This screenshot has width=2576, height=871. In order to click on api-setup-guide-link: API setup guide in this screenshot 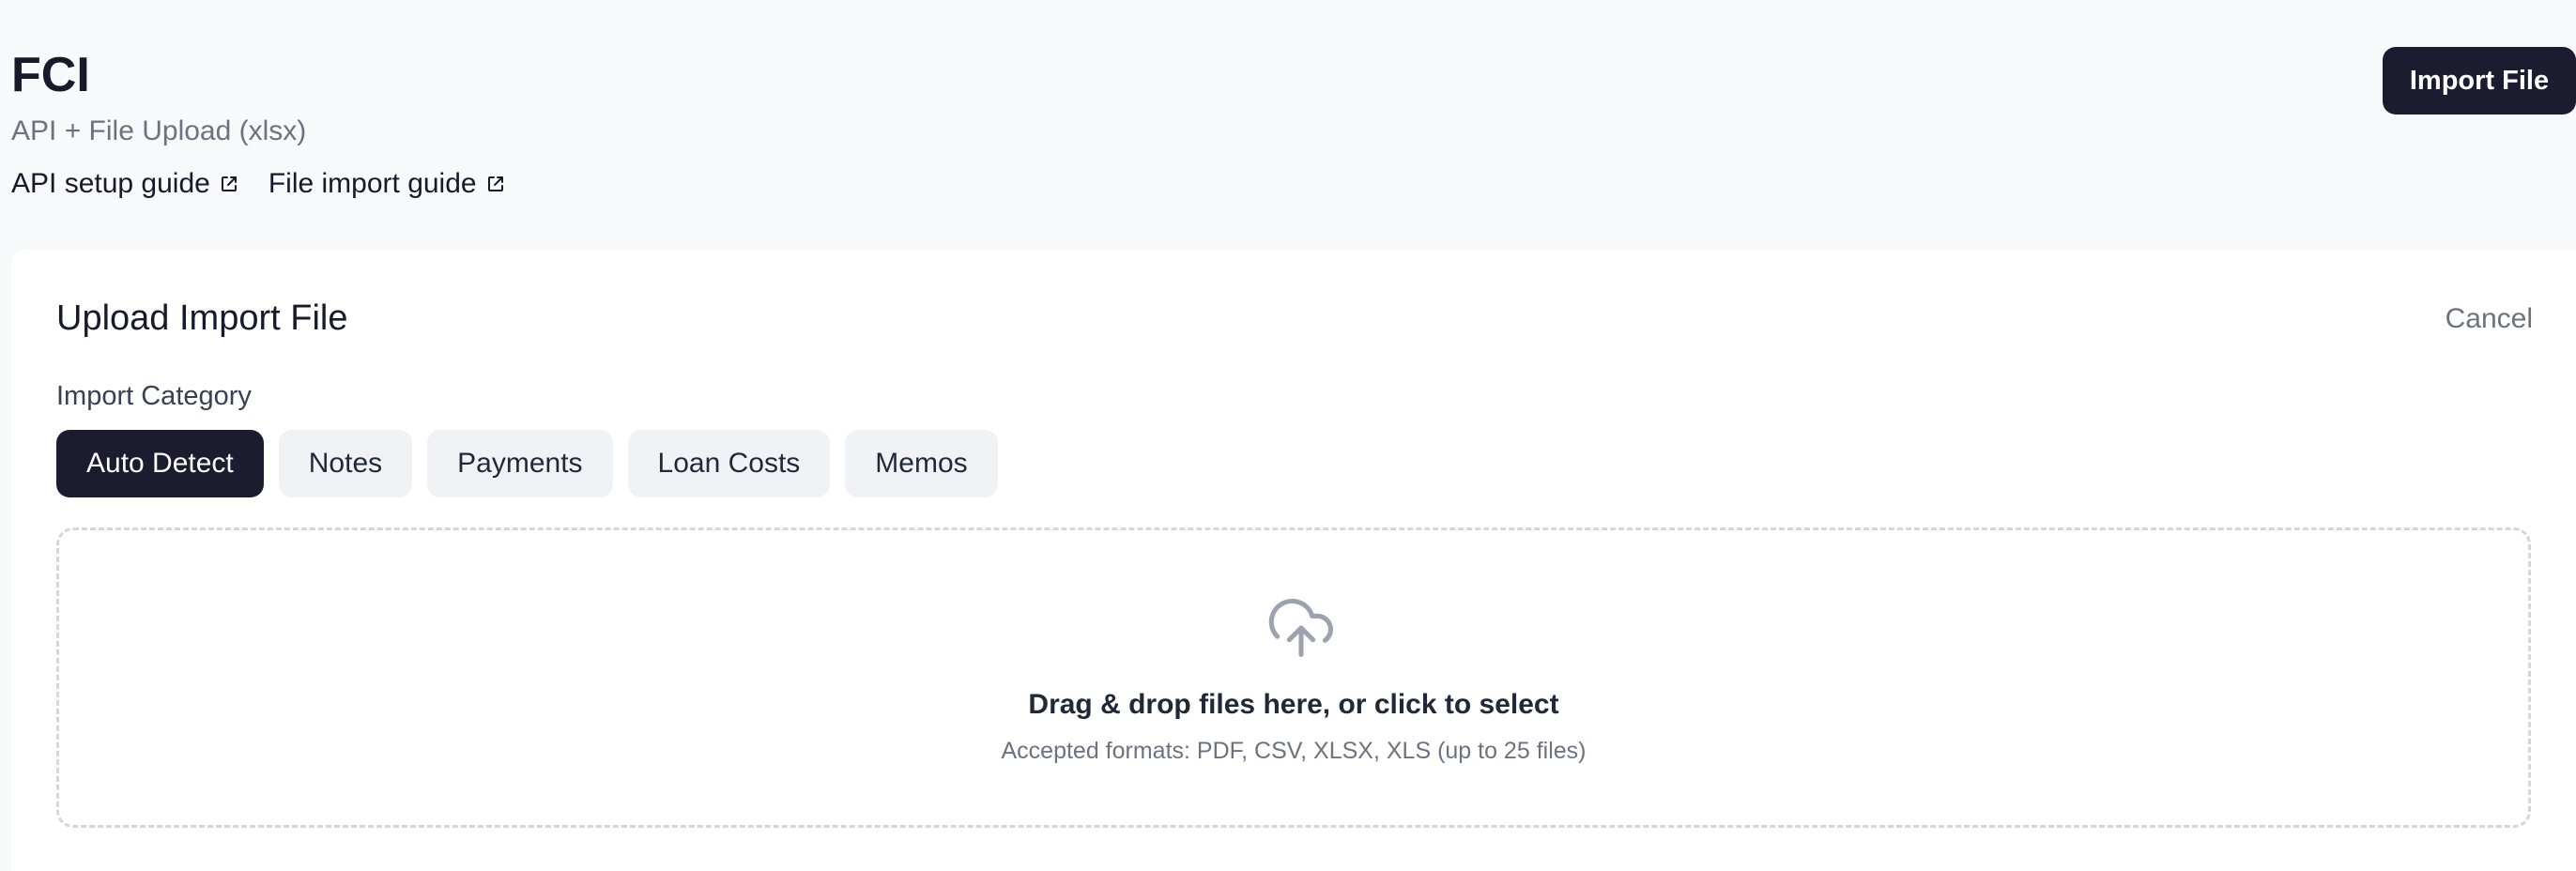, I will do `click(125, 184)`.